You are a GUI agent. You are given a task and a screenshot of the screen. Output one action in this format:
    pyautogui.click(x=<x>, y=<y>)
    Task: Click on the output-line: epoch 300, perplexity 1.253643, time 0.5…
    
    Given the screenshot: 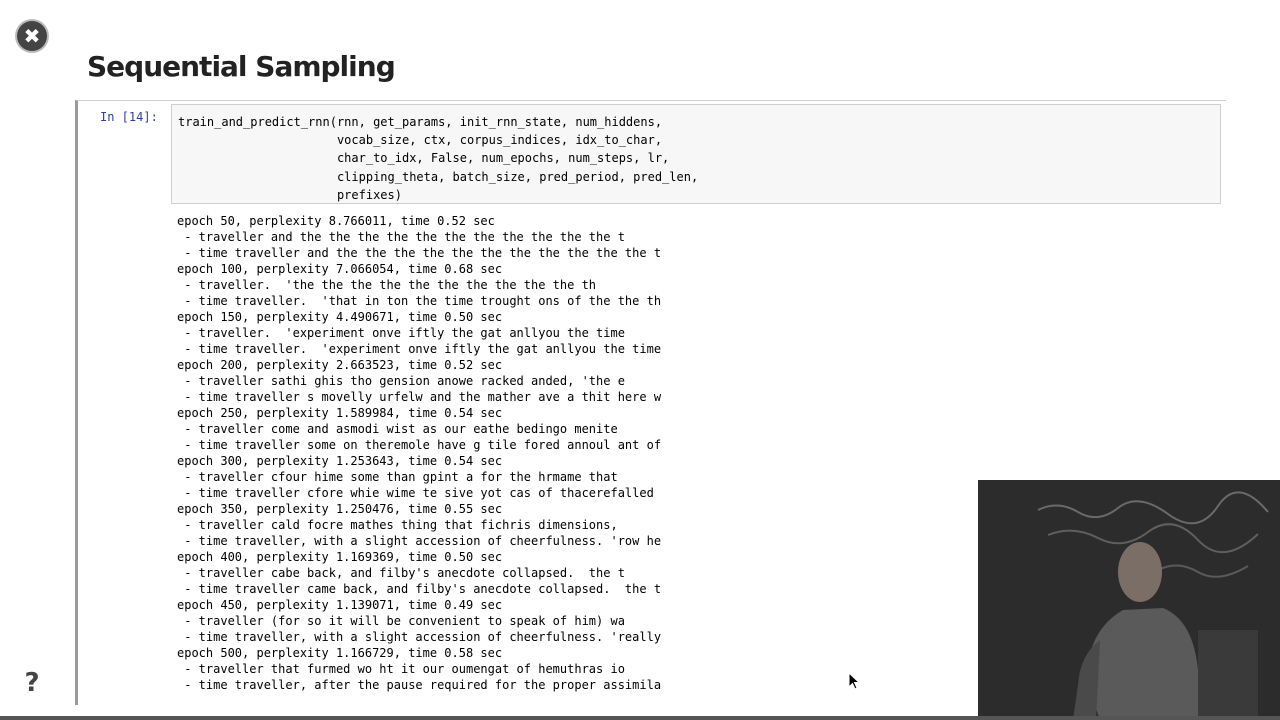 What is the action you would take?
    pyautogui.click(x=340, y=461)
    